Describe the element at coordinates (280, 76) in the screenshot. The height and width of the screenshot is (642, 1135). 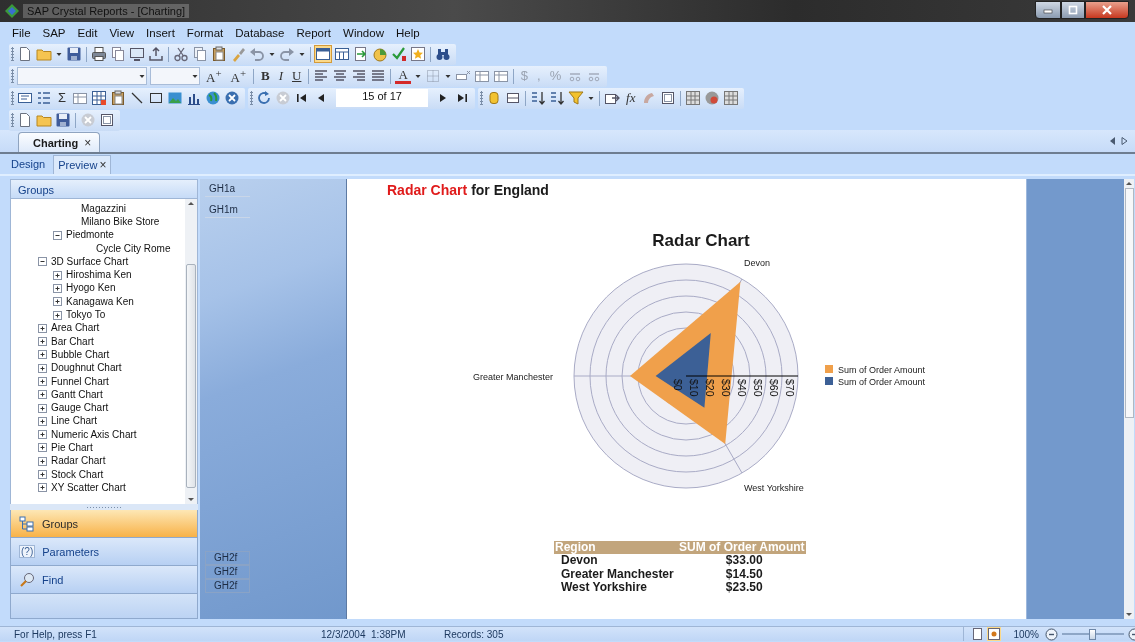
I see `toolbar-button: I` at that location.